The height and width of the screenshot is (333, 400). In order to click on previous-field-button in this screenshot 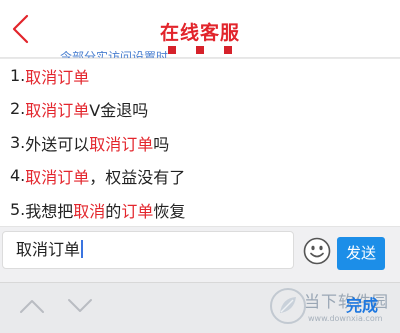, I will do `click(32, 306)`.